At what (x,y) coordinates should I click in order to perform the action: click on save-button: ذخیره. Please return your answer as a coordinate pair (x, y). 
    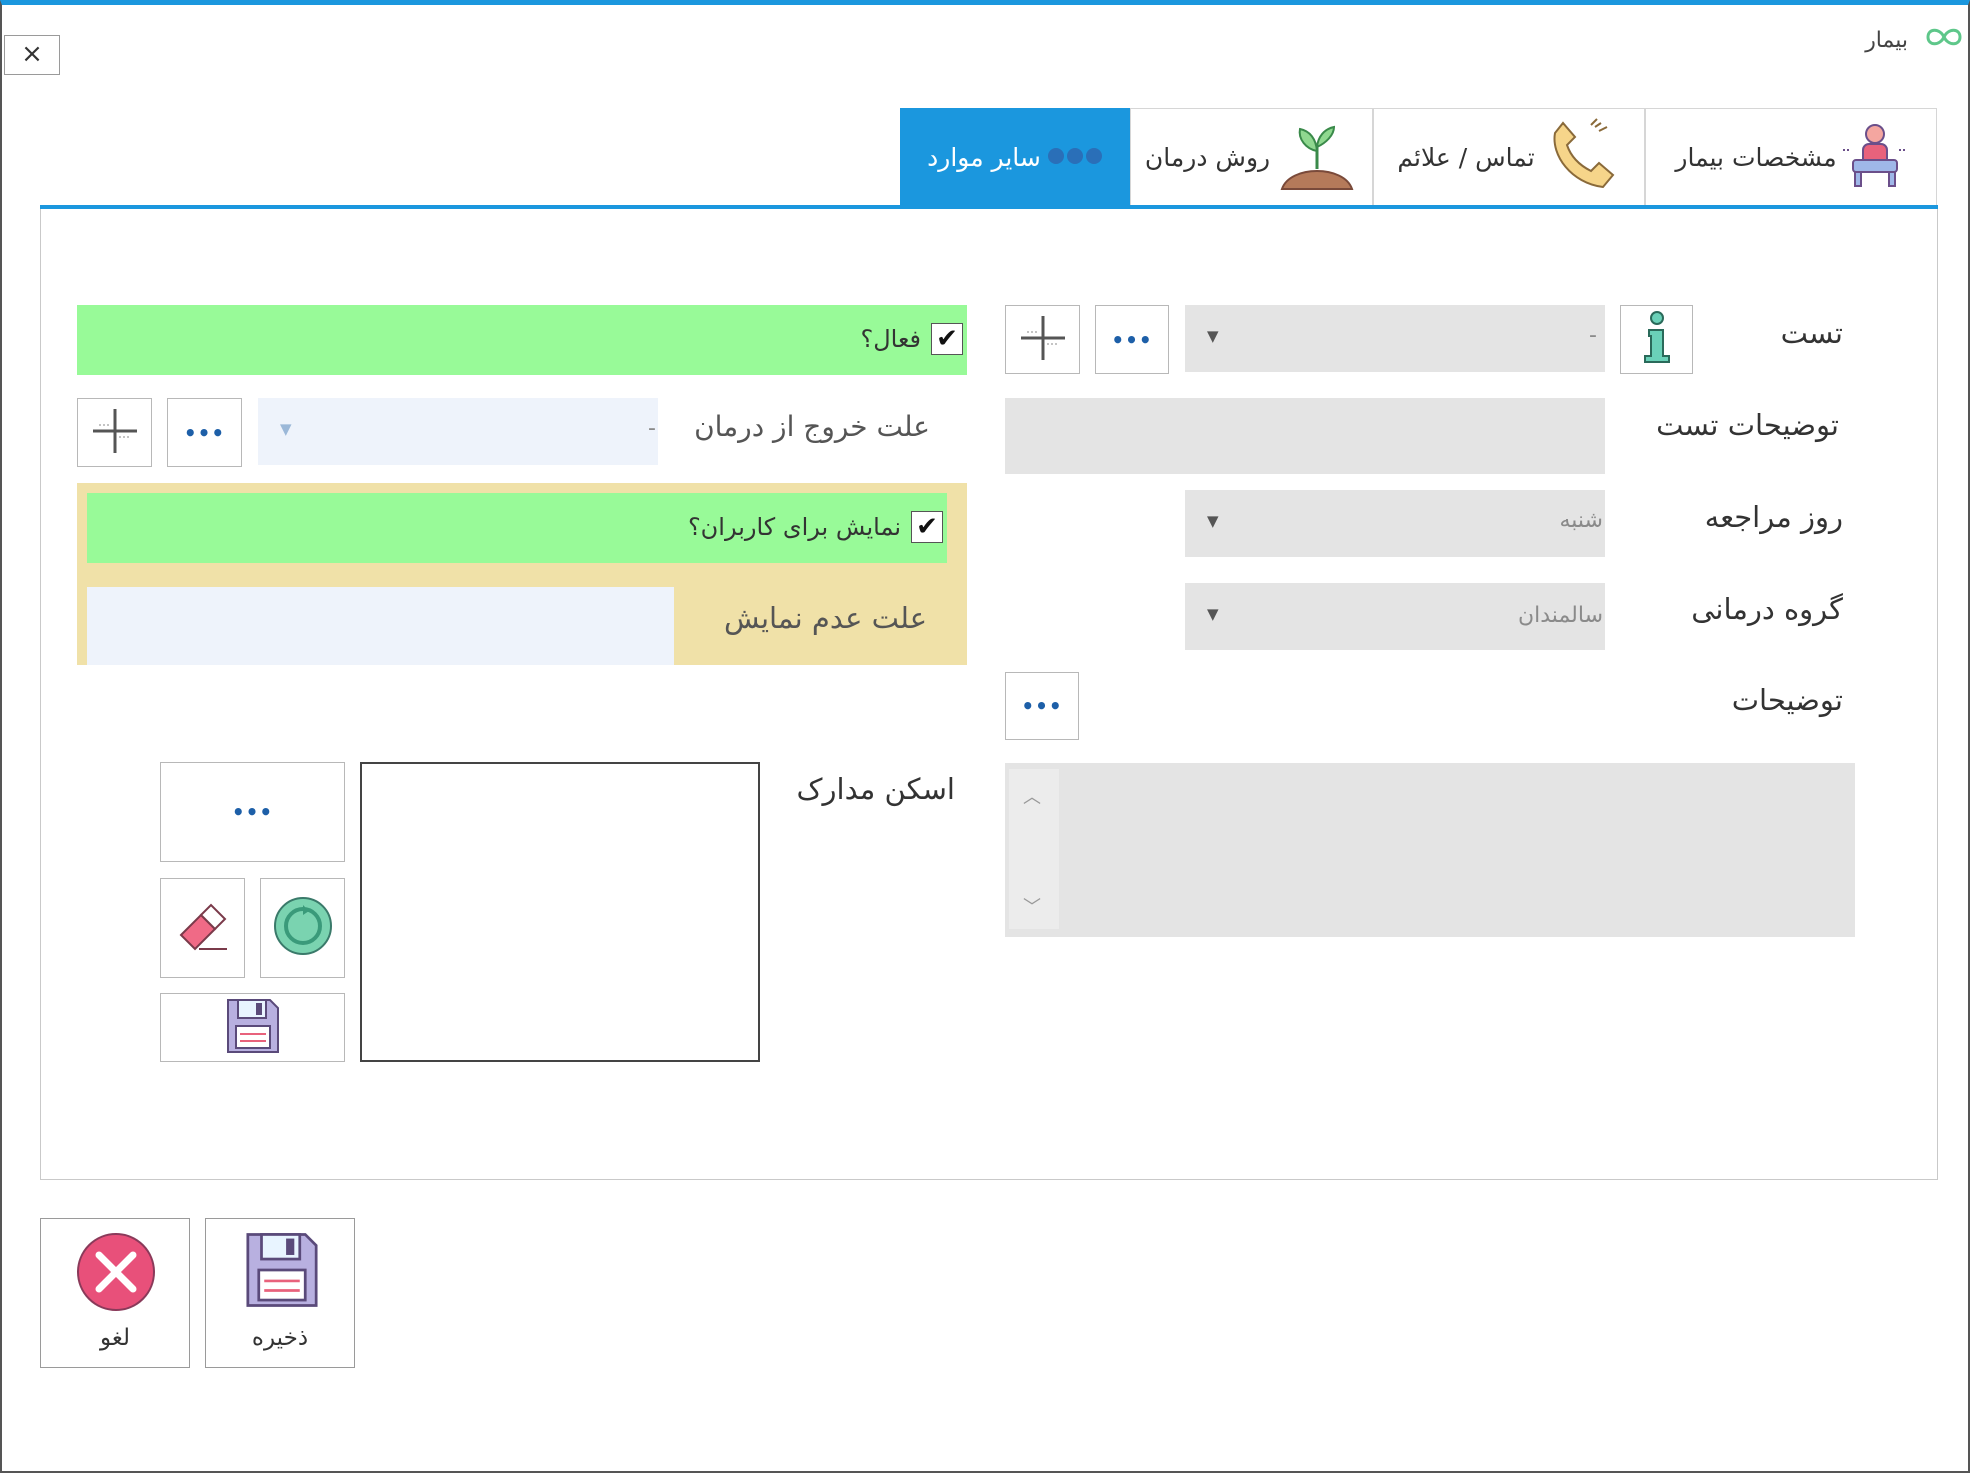
    Looking at the image, I should click on (280, 1293).